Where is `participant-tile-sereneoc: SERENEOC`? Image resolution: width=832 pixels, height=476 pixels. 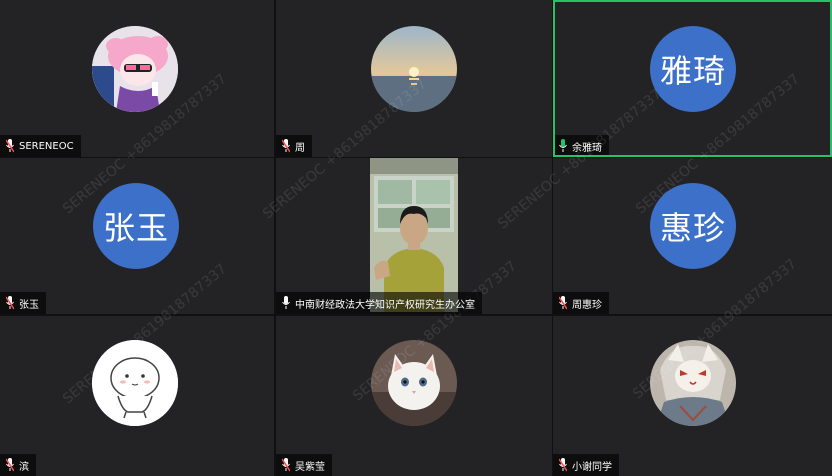 participant-tile-sereneoc: SERENEOC is located at coordinates (137, 78).